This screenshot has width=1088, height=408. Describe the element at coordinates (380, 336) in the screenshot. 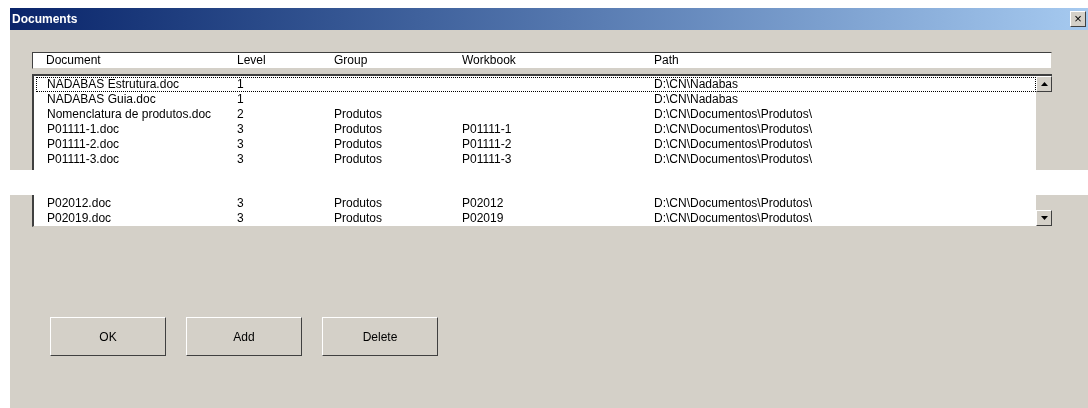

I see `dialog-button: Delete` at that location.